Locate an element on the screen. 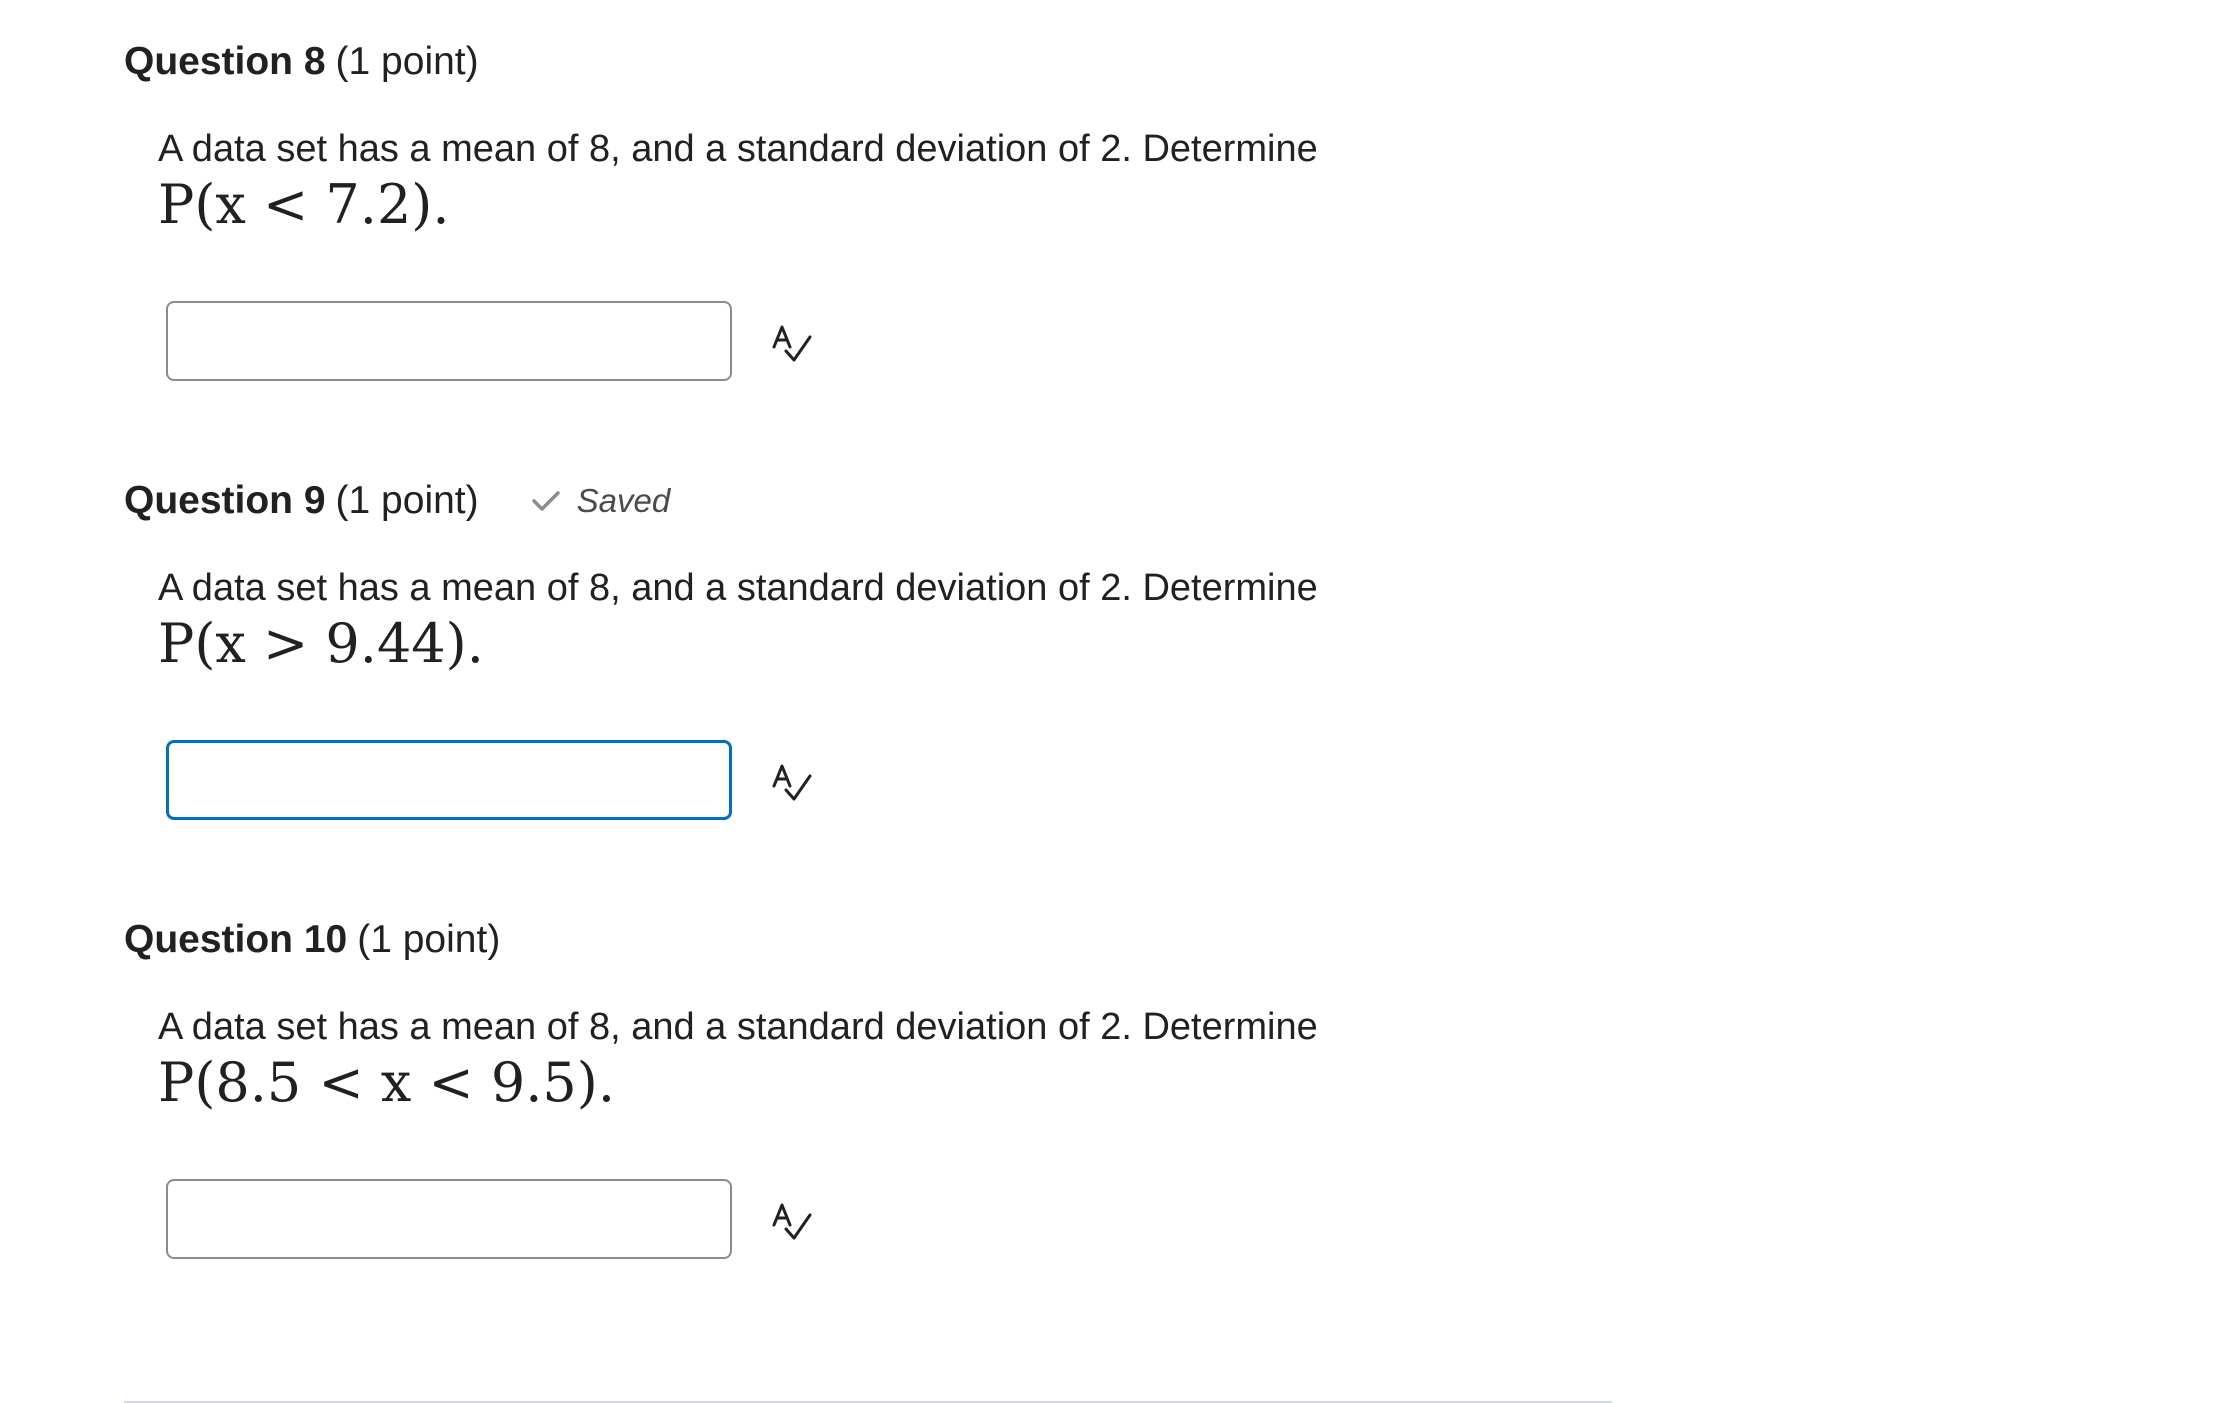 The image size is (2232, 1403). question-header: Question 9 (1 point) Saved is located at coordinates (874, 501).